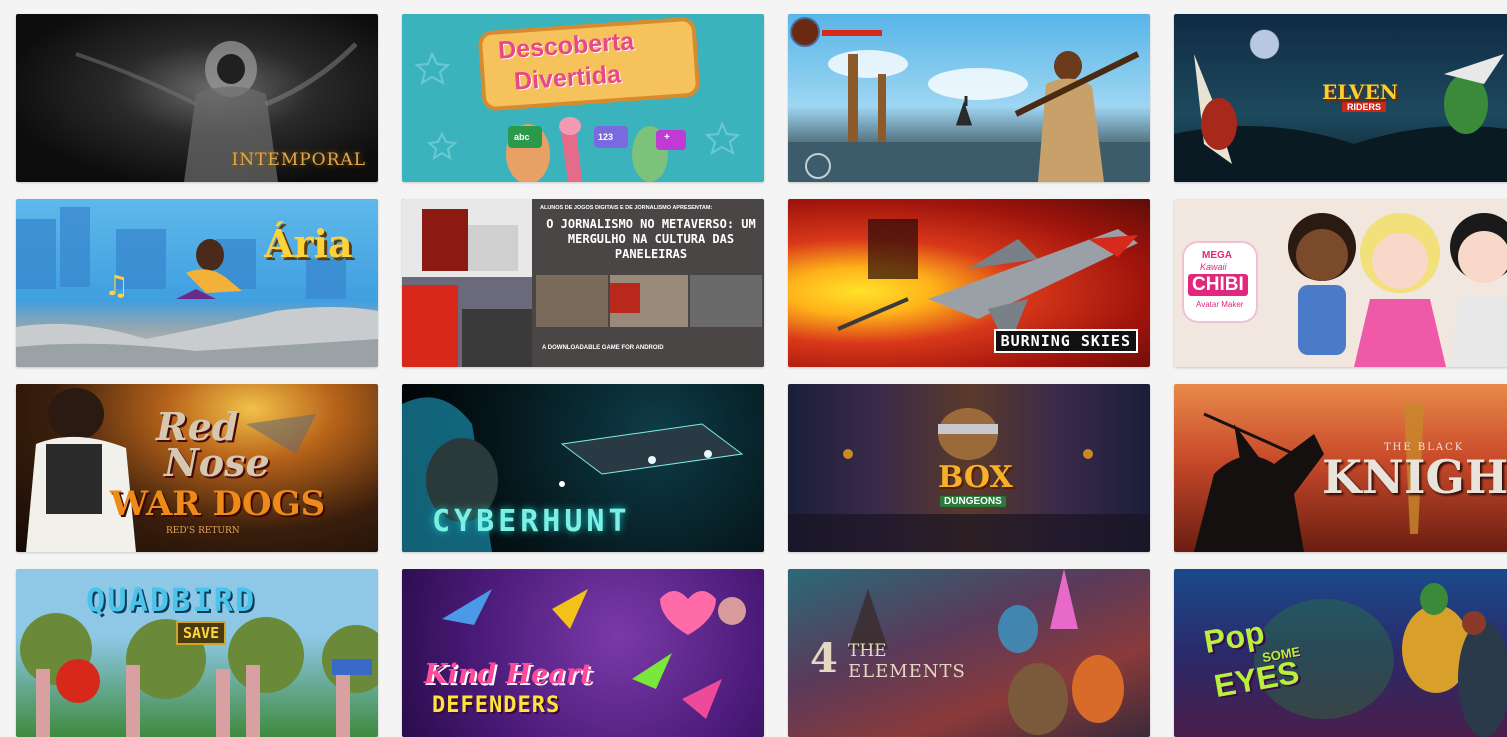 The width and height of the screenshot is (1507, 737). I want to click on game-card-descoberta-divertida: Descoberta Divertida abc 123 +, so click(583, 98).